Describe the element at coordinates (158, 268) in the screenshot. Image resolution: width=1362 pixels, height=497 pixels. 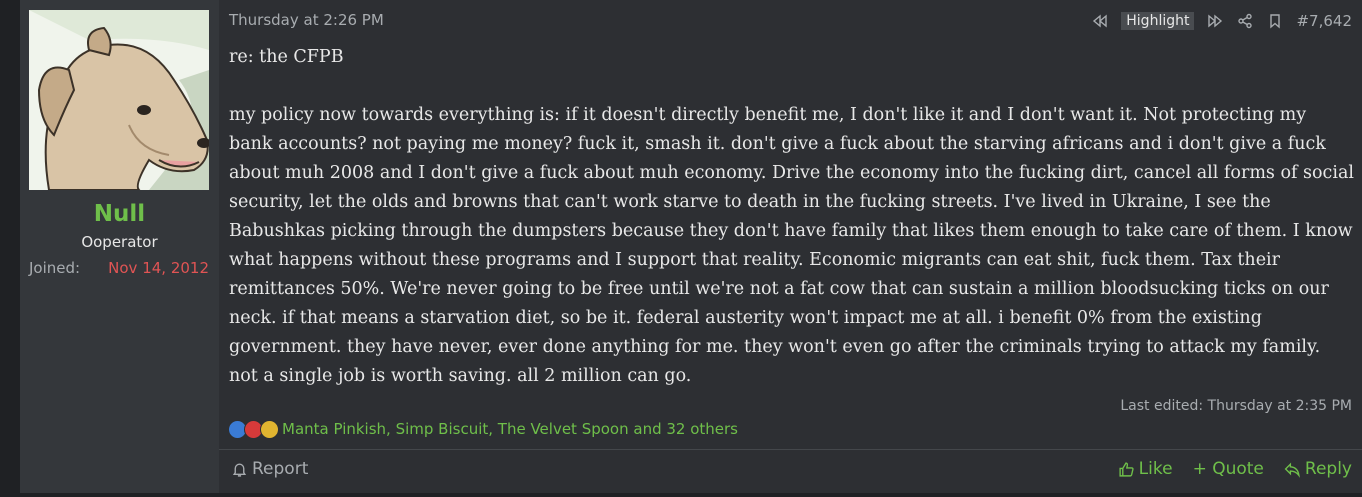
I see `joined-date: Nov 14, 2012` at that location.